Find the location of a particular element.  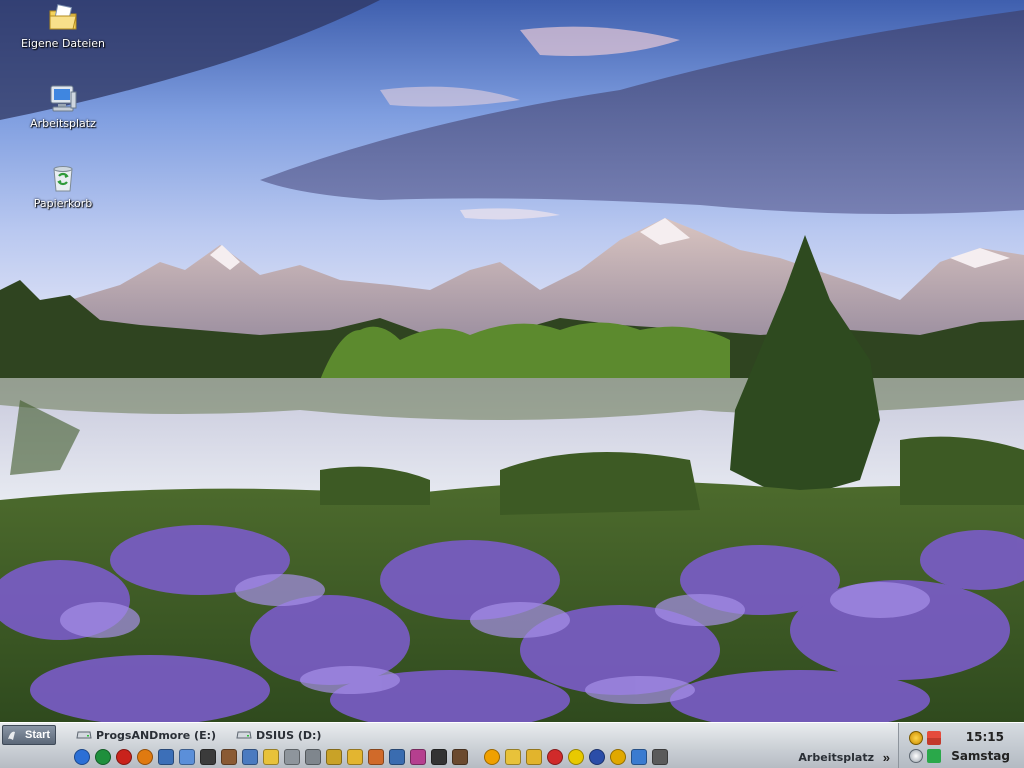

clock-time: 15:15 is located at coordinates (985, 737).